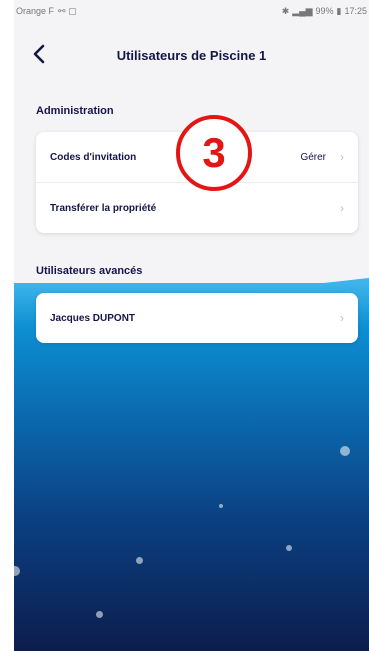  Describe the element at coordinates (75, 111) in the screenshot. I see `section-title-administration: Administration` at that location.